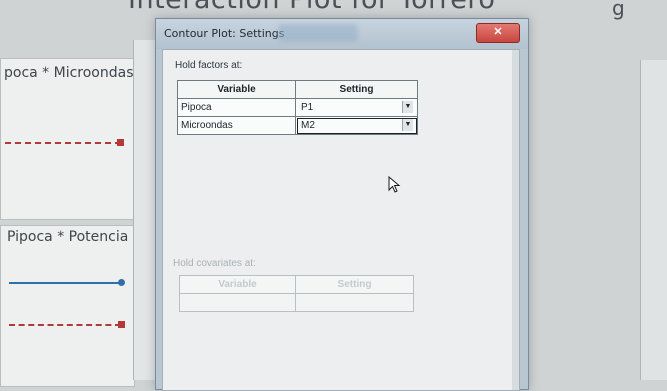 This screenshot has height=391, width=667. I want to click on plot-title-fragment: g, so click(618, 10).